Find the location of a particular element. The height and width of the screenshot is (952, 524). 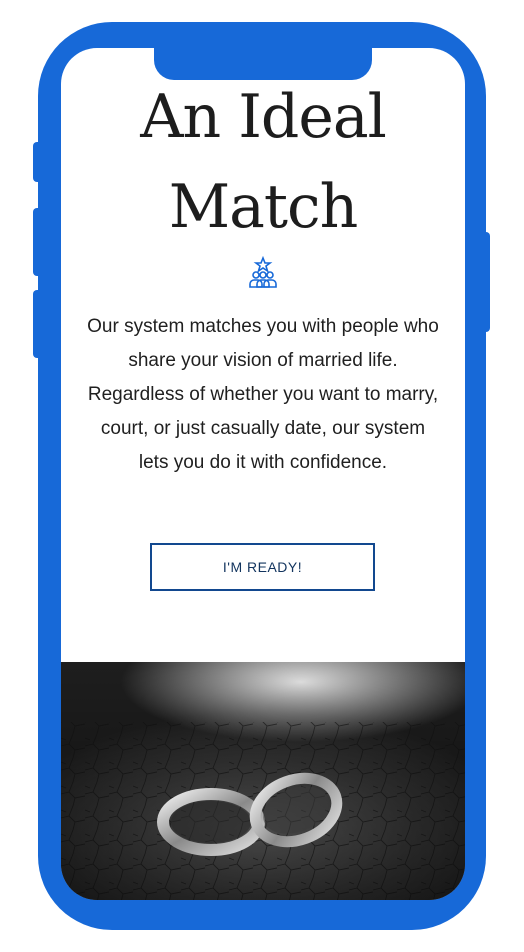

couple-star-icon is located at coordinates (263, 272).